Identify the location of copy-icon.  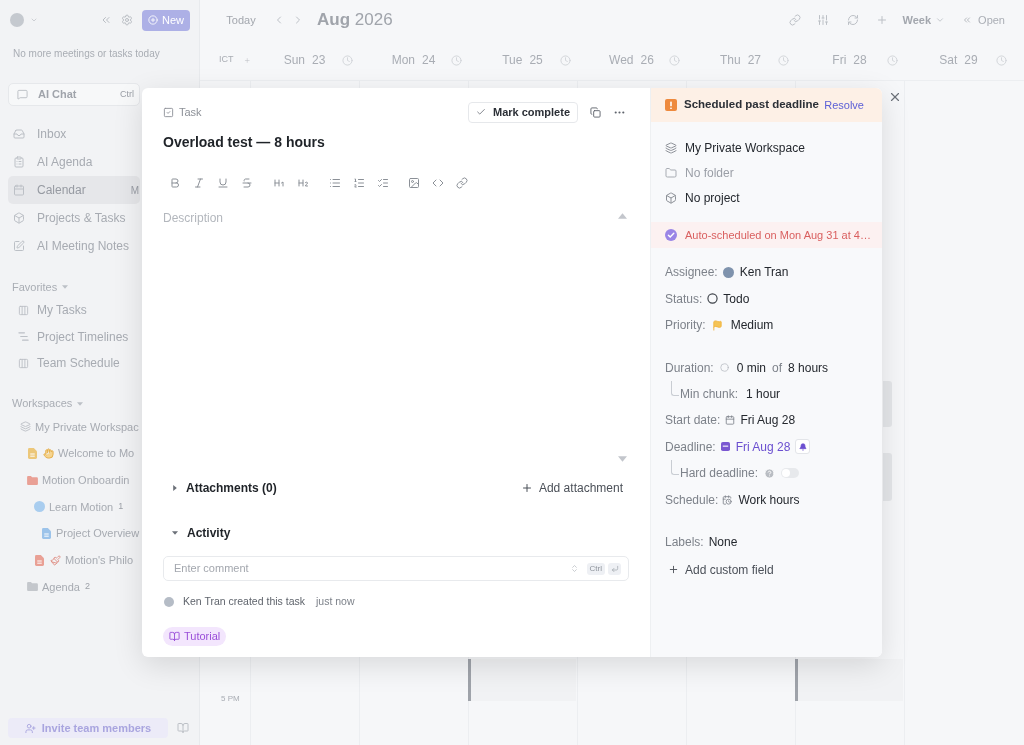
(595, 112).